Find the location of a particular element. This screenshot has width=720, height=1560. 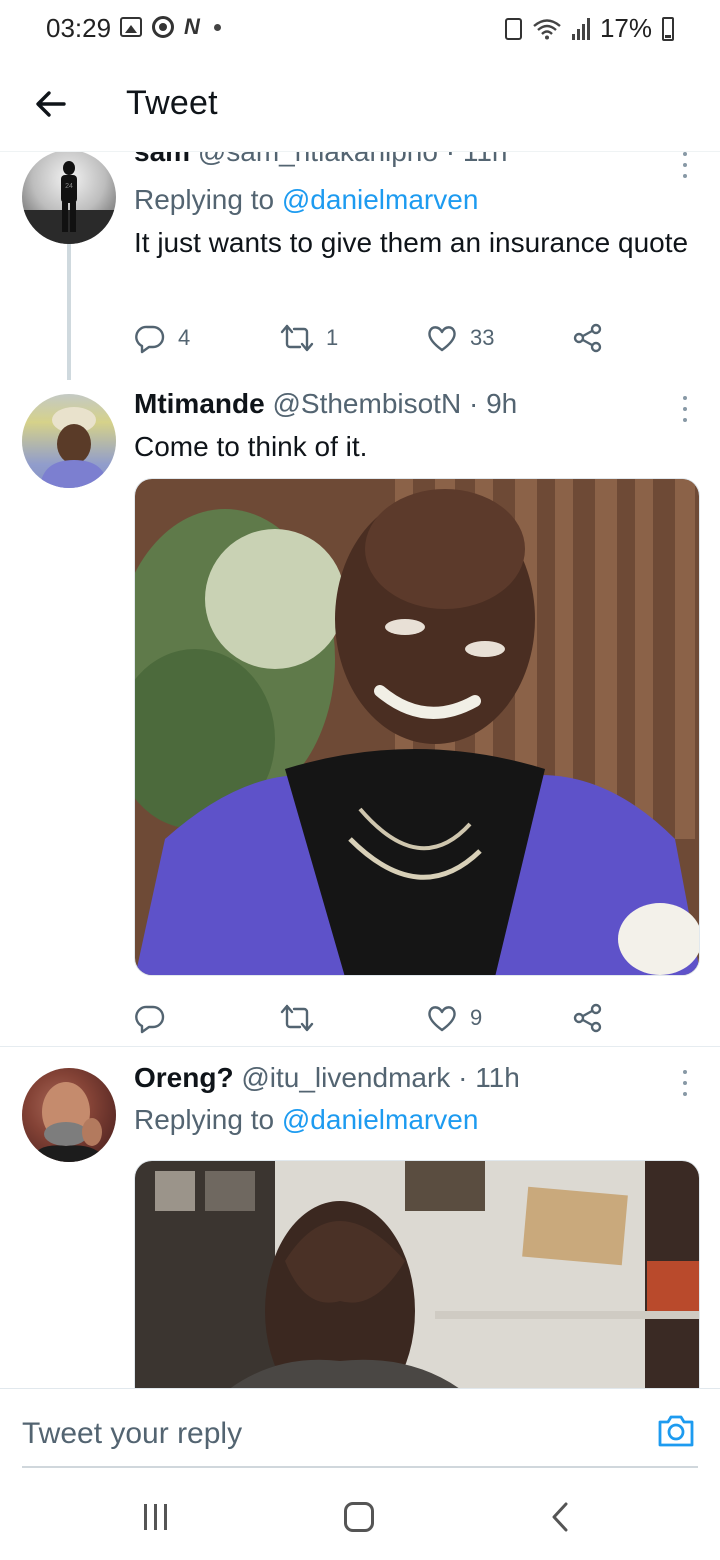

gallery-icon is located at coordinates (131, 27).